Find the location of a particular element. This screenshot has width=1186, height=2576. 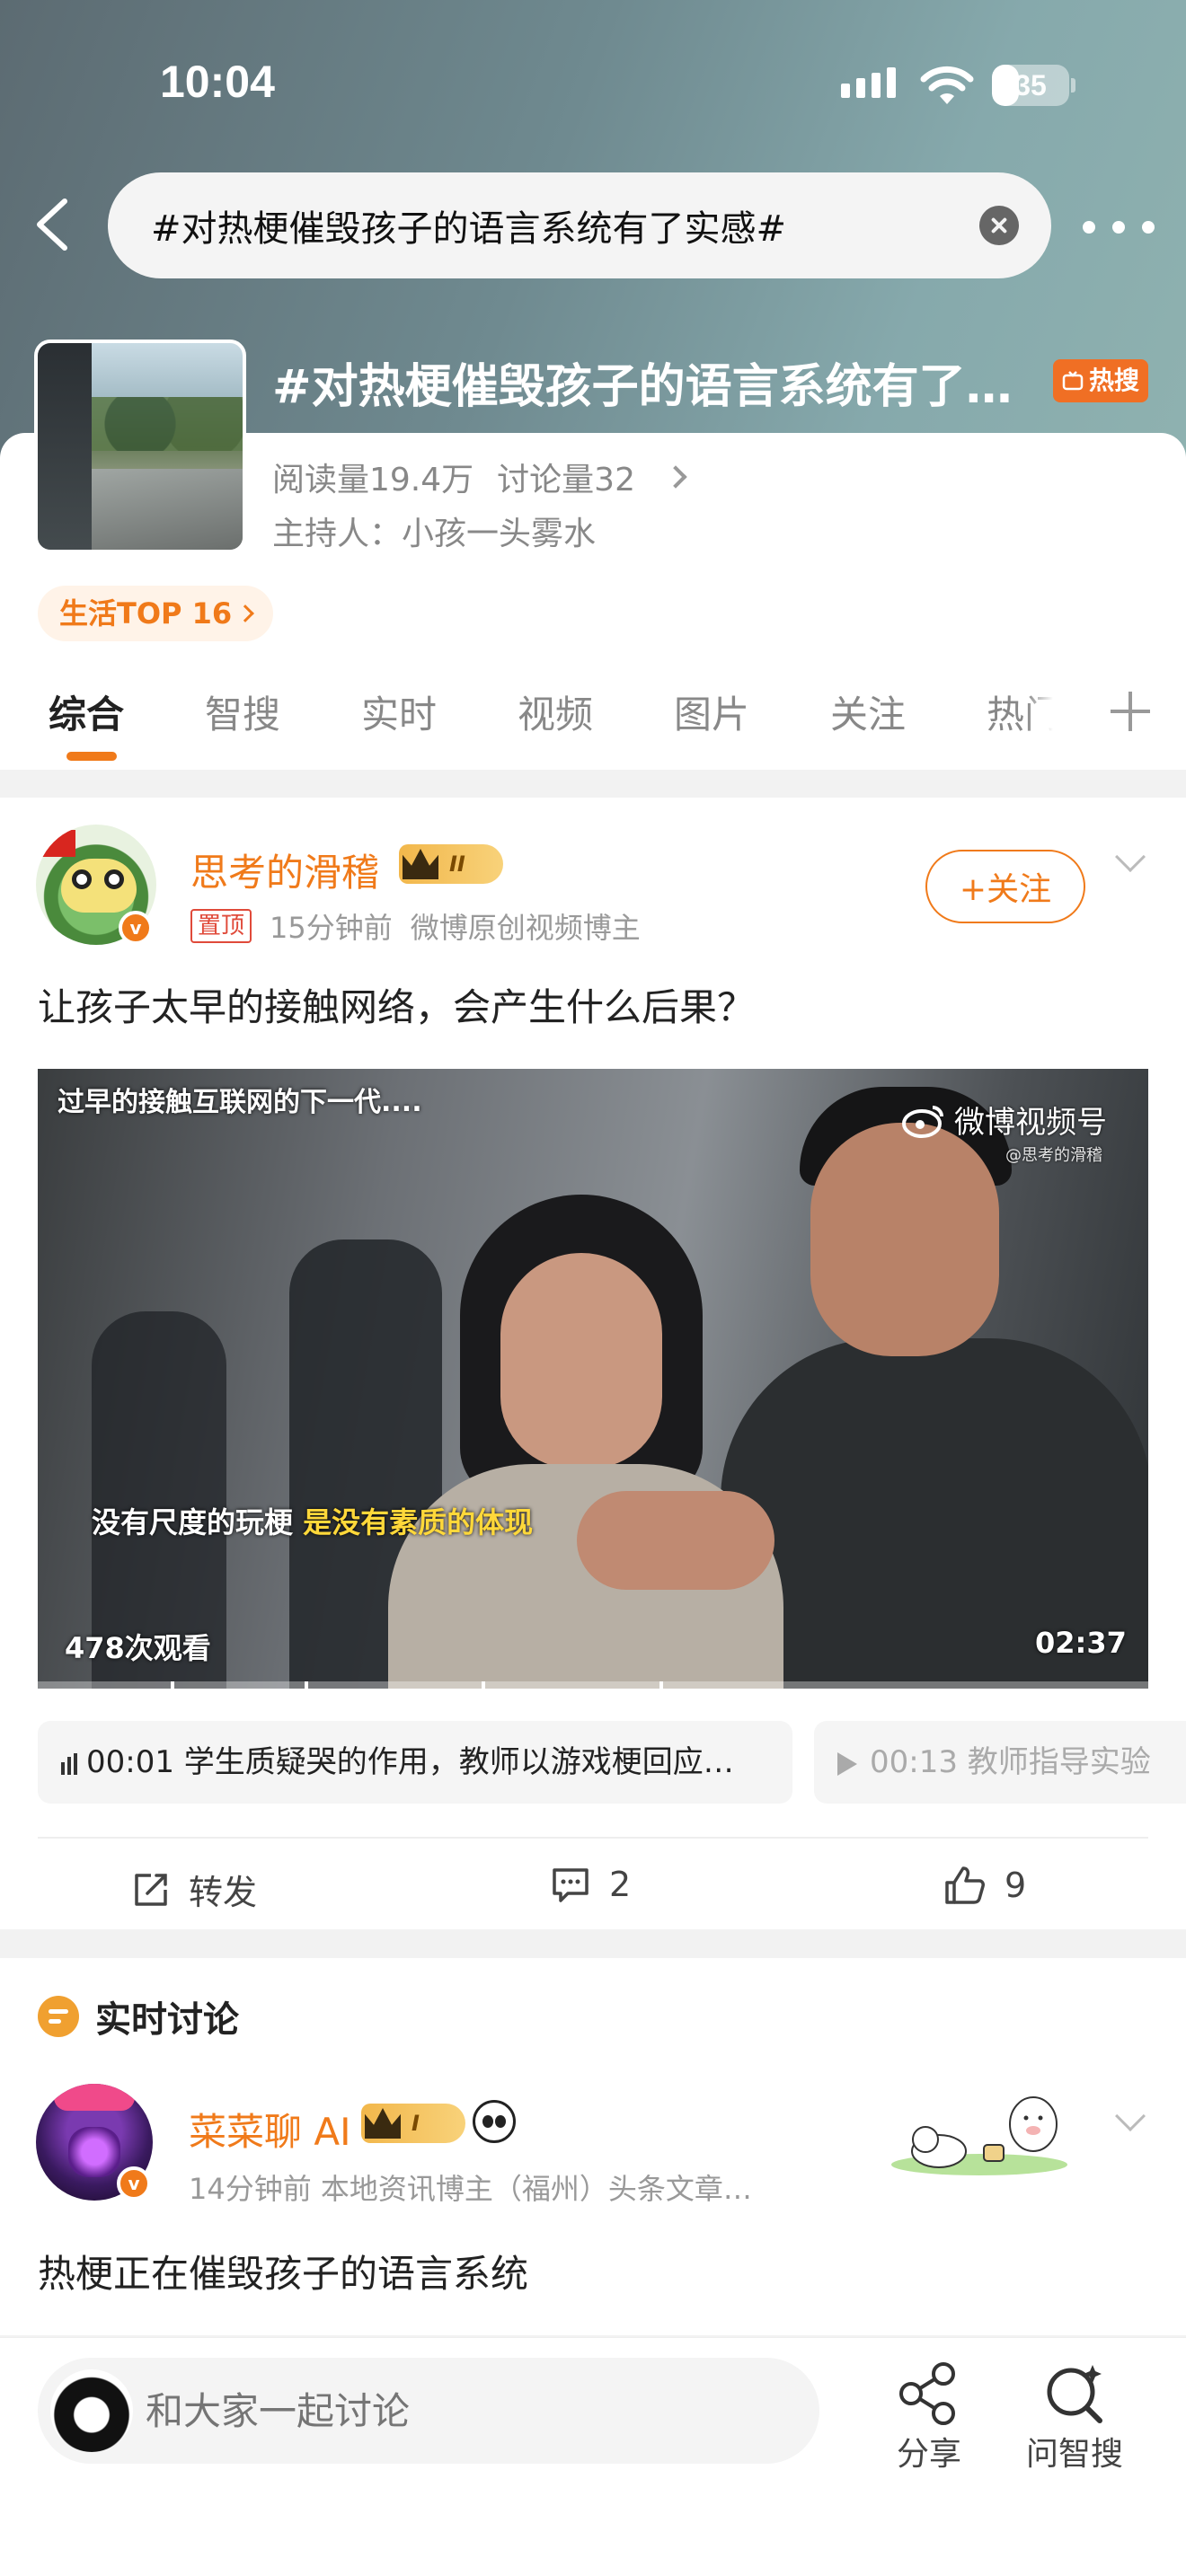

comment-icon is located at coordinates (571, 1885).